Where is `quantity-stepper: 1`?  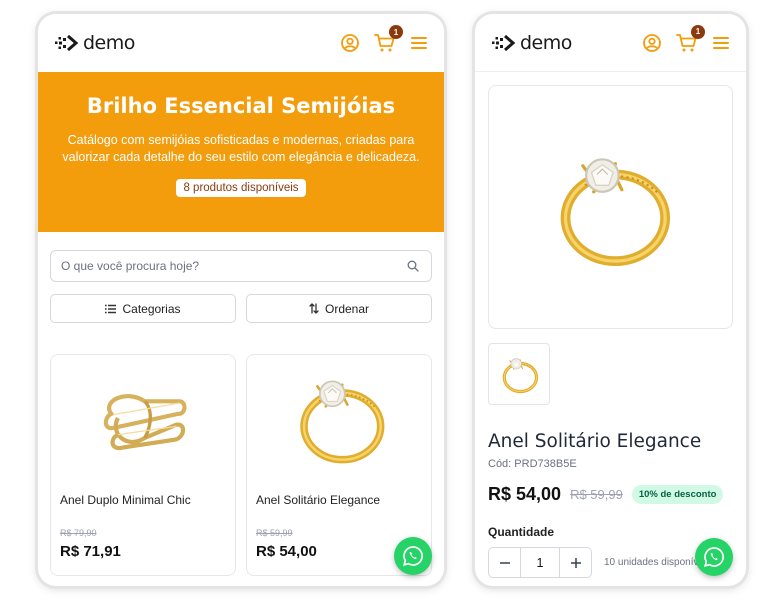
quantity-stepper: 1 is located at coordinates (540, 562).